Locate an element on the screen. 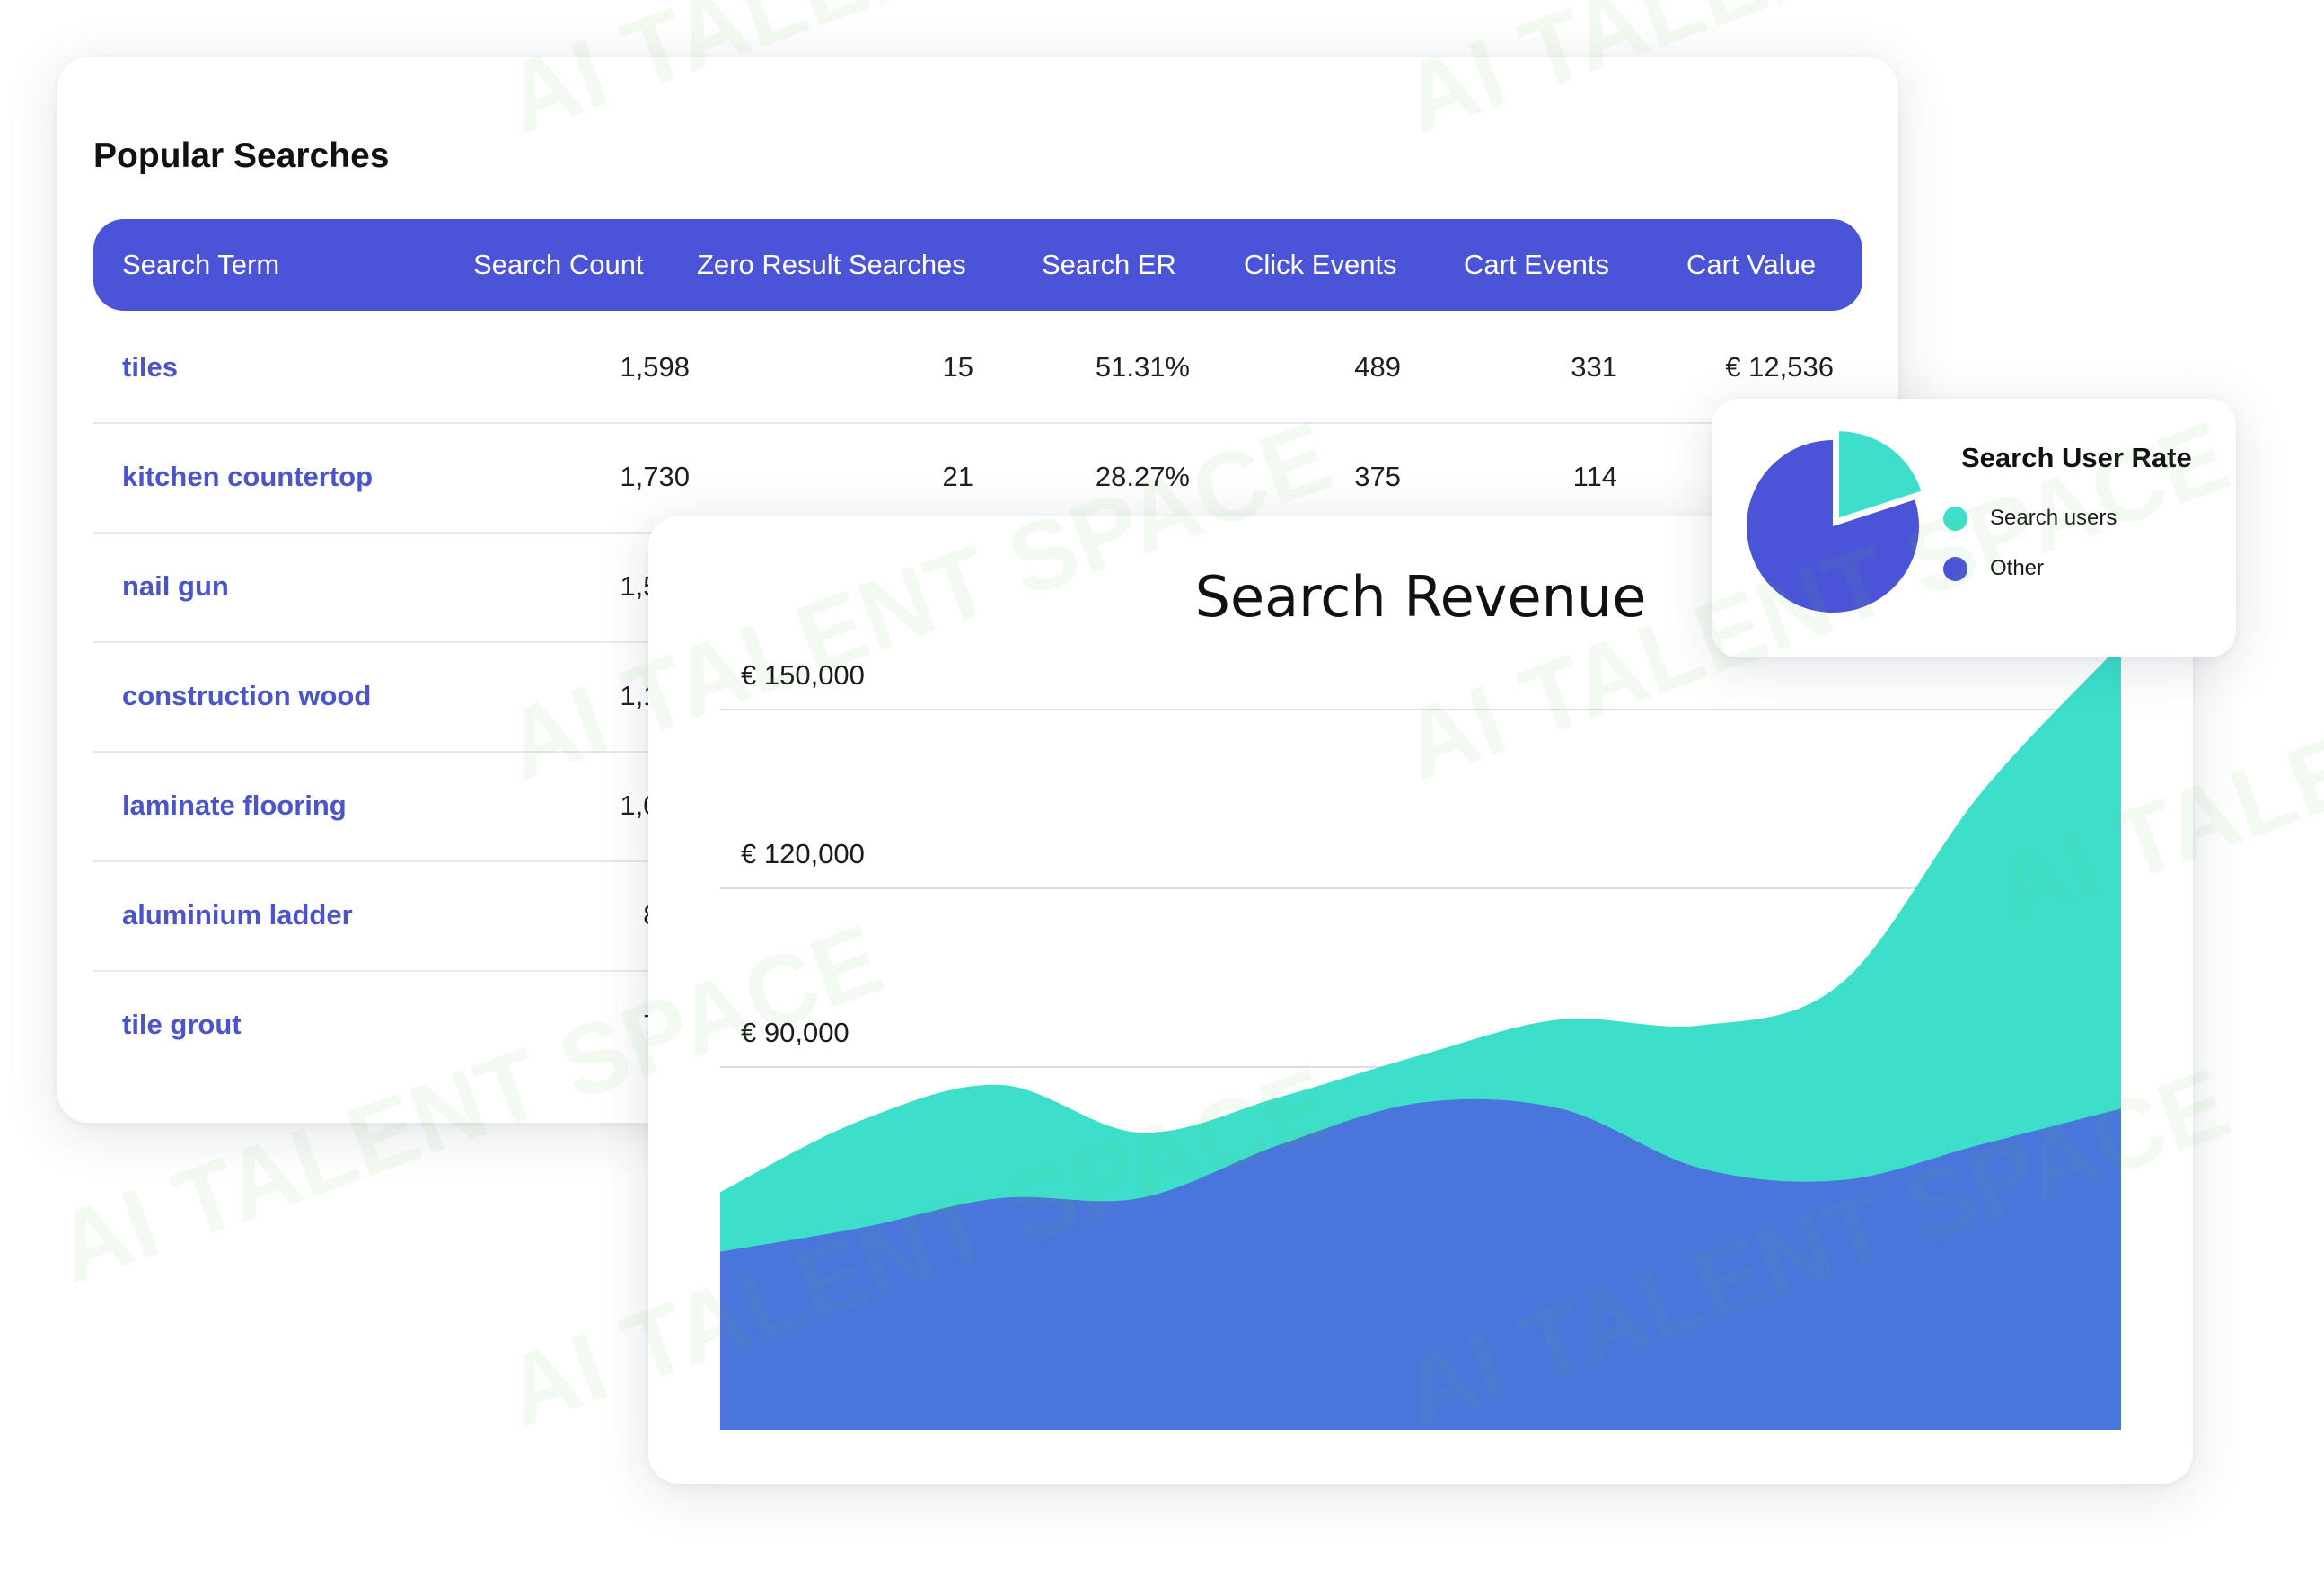 This screenshot has height=1570, width=2324. search-revenue-title: Search Revenue is located at coordinates (1421, 597).